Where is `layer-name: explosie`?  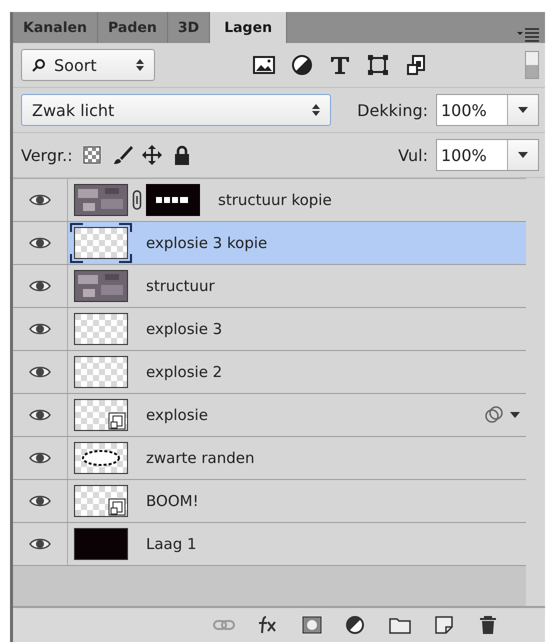
layer-name: explosie is located at coordinates (177, 415).